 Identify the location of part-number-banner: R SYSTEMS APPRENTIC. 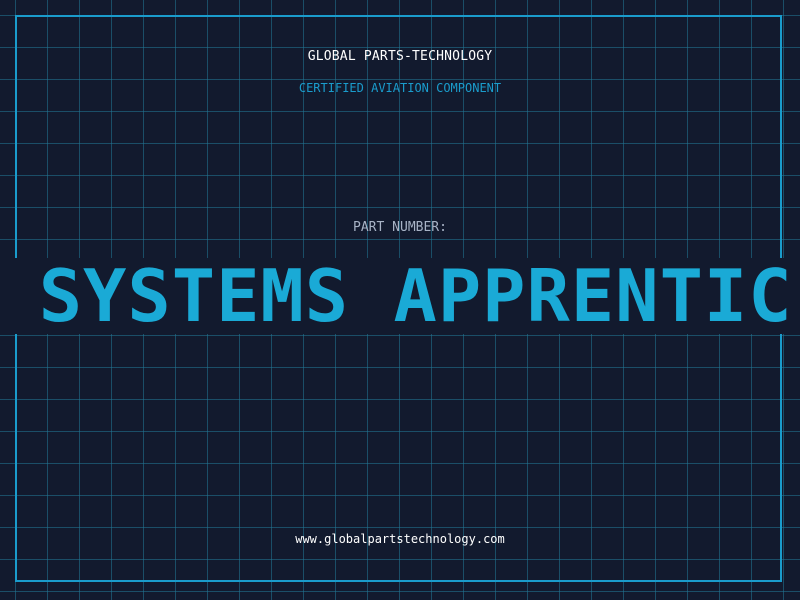
(400, 296).